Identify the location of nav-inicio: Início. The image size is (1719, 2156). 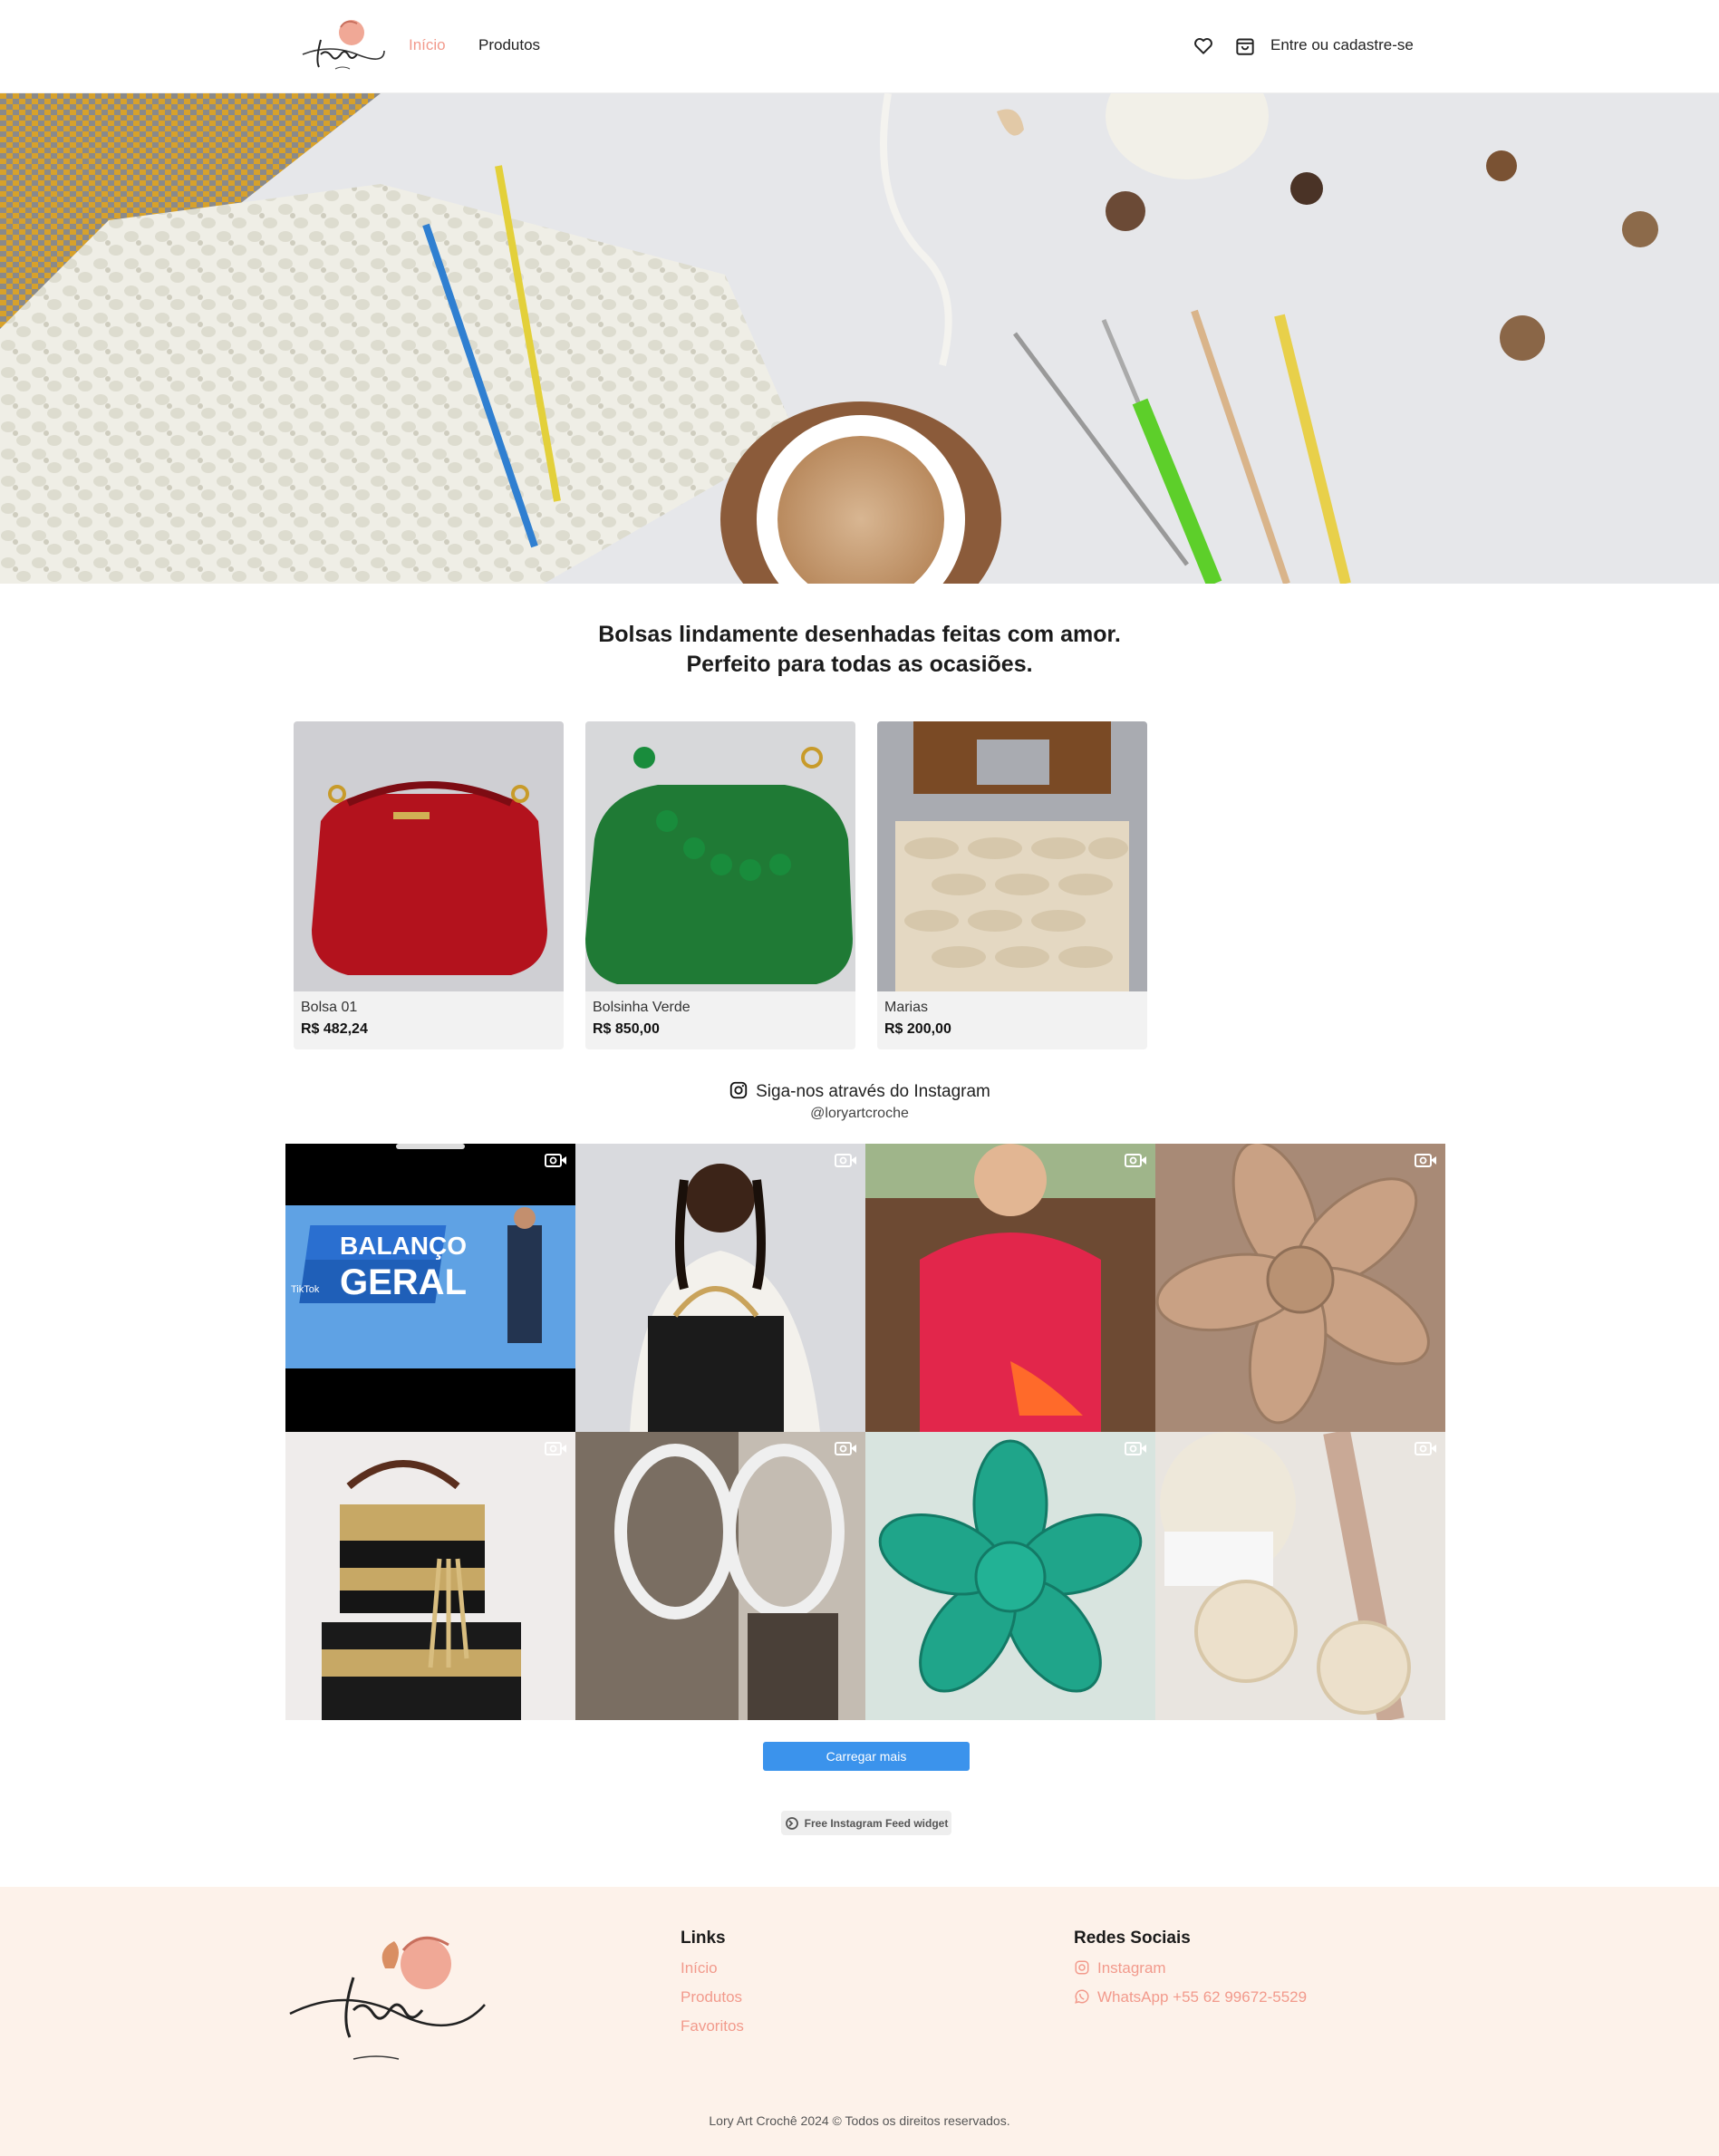
(427, 45).